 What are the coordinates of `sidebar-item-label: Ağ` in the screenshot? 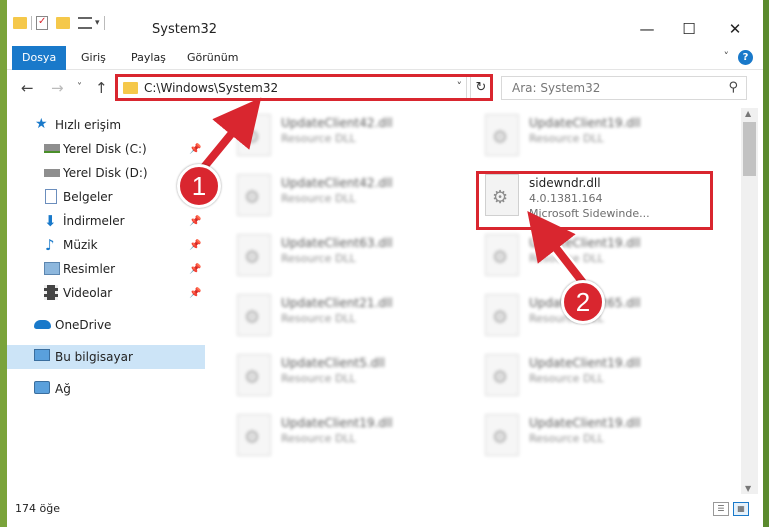 It's located at (63, 389).